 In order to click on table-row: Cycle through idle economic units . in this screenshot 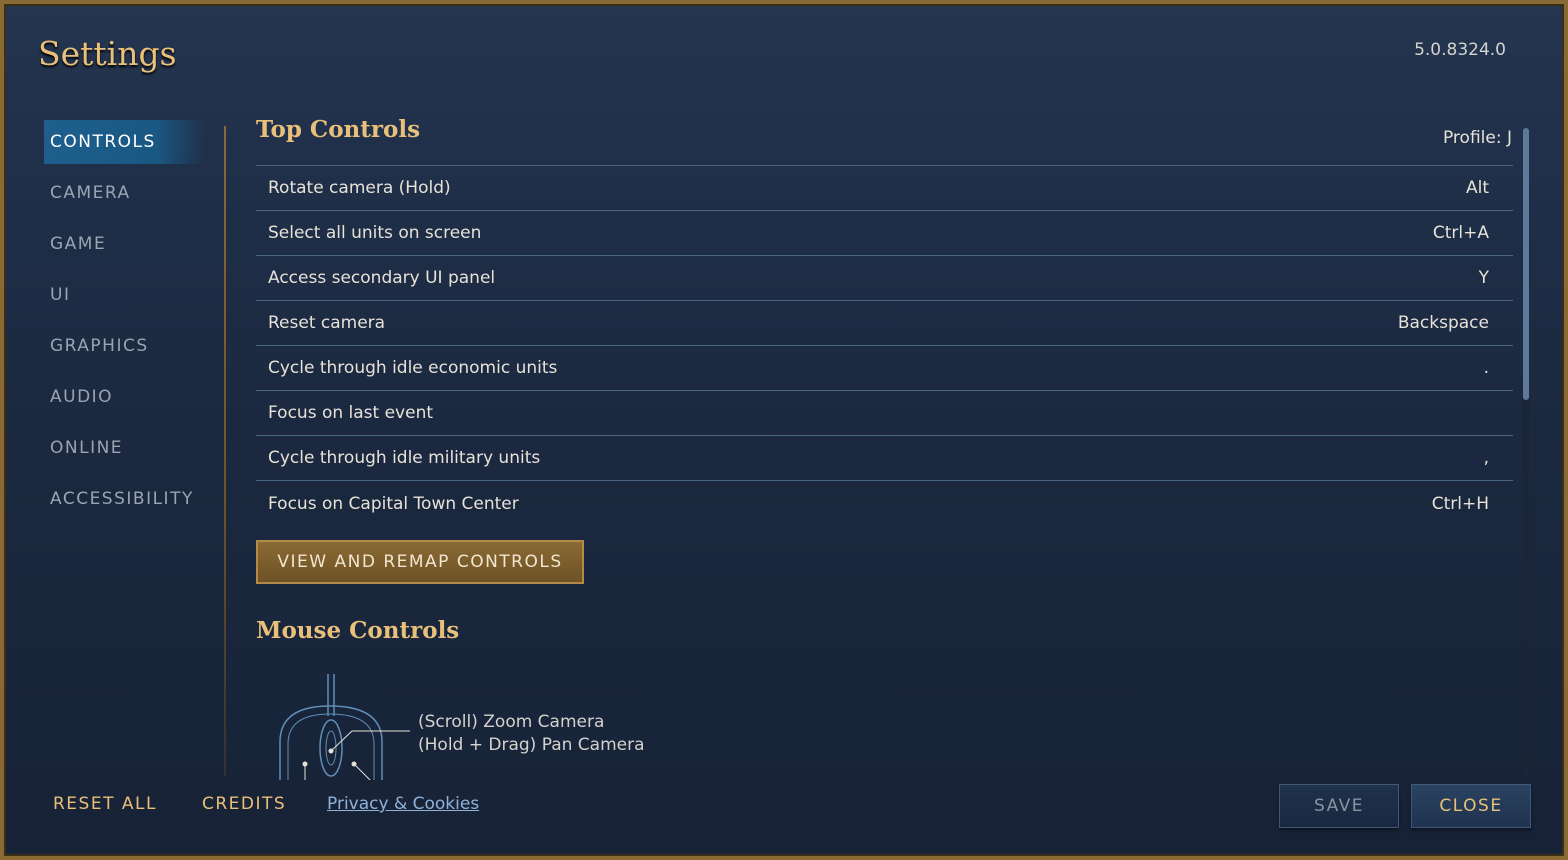, I will do `click(884, 368)`.